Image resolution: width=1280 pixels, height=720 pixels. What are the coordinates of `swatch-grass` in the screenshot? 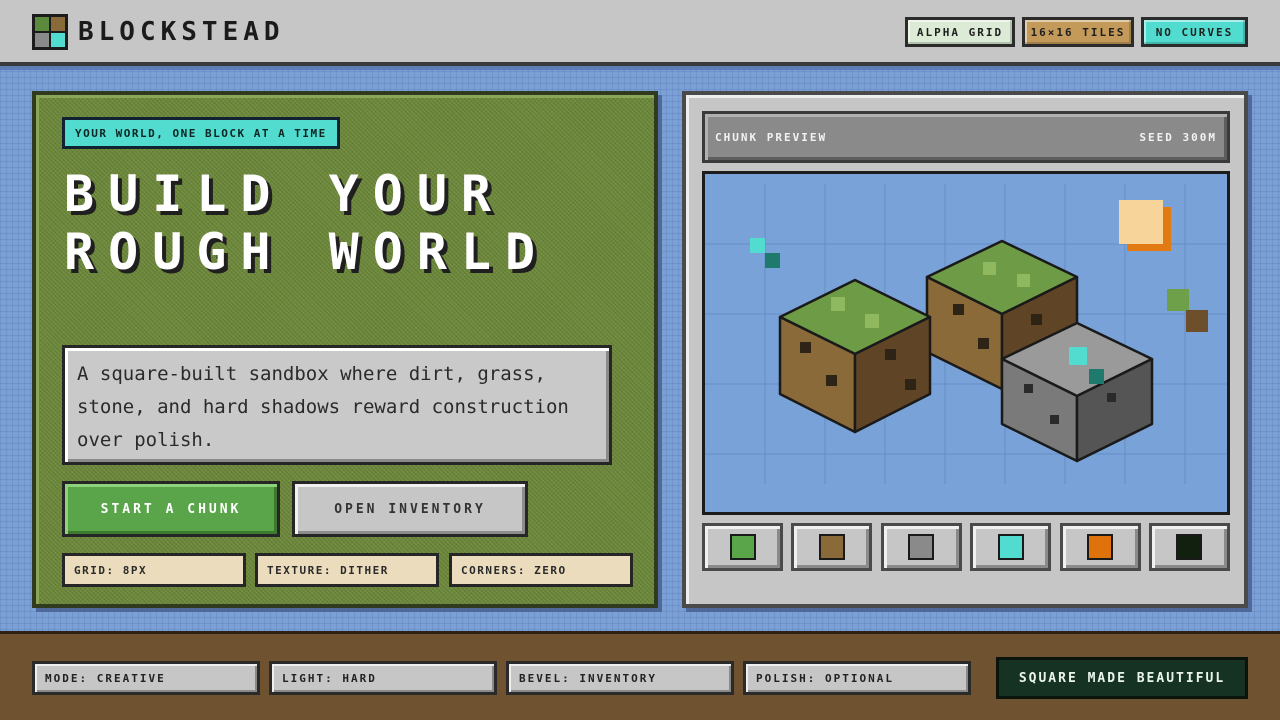 It's located at (742, 547).